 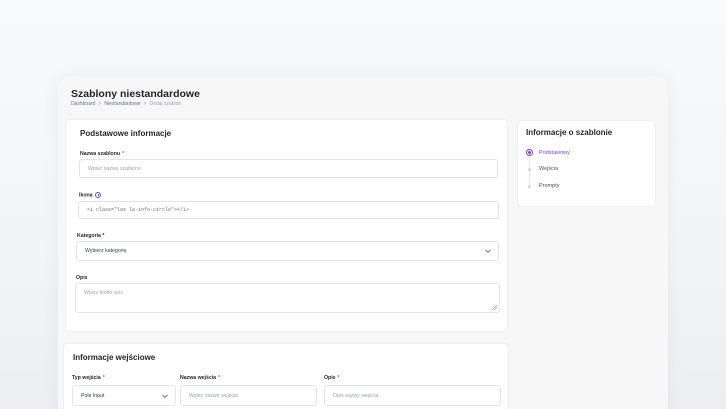 What do you see at coordinates (97, 194) in the screenshot?
I see `info-circle-icon` at bounding box center [97, 194].